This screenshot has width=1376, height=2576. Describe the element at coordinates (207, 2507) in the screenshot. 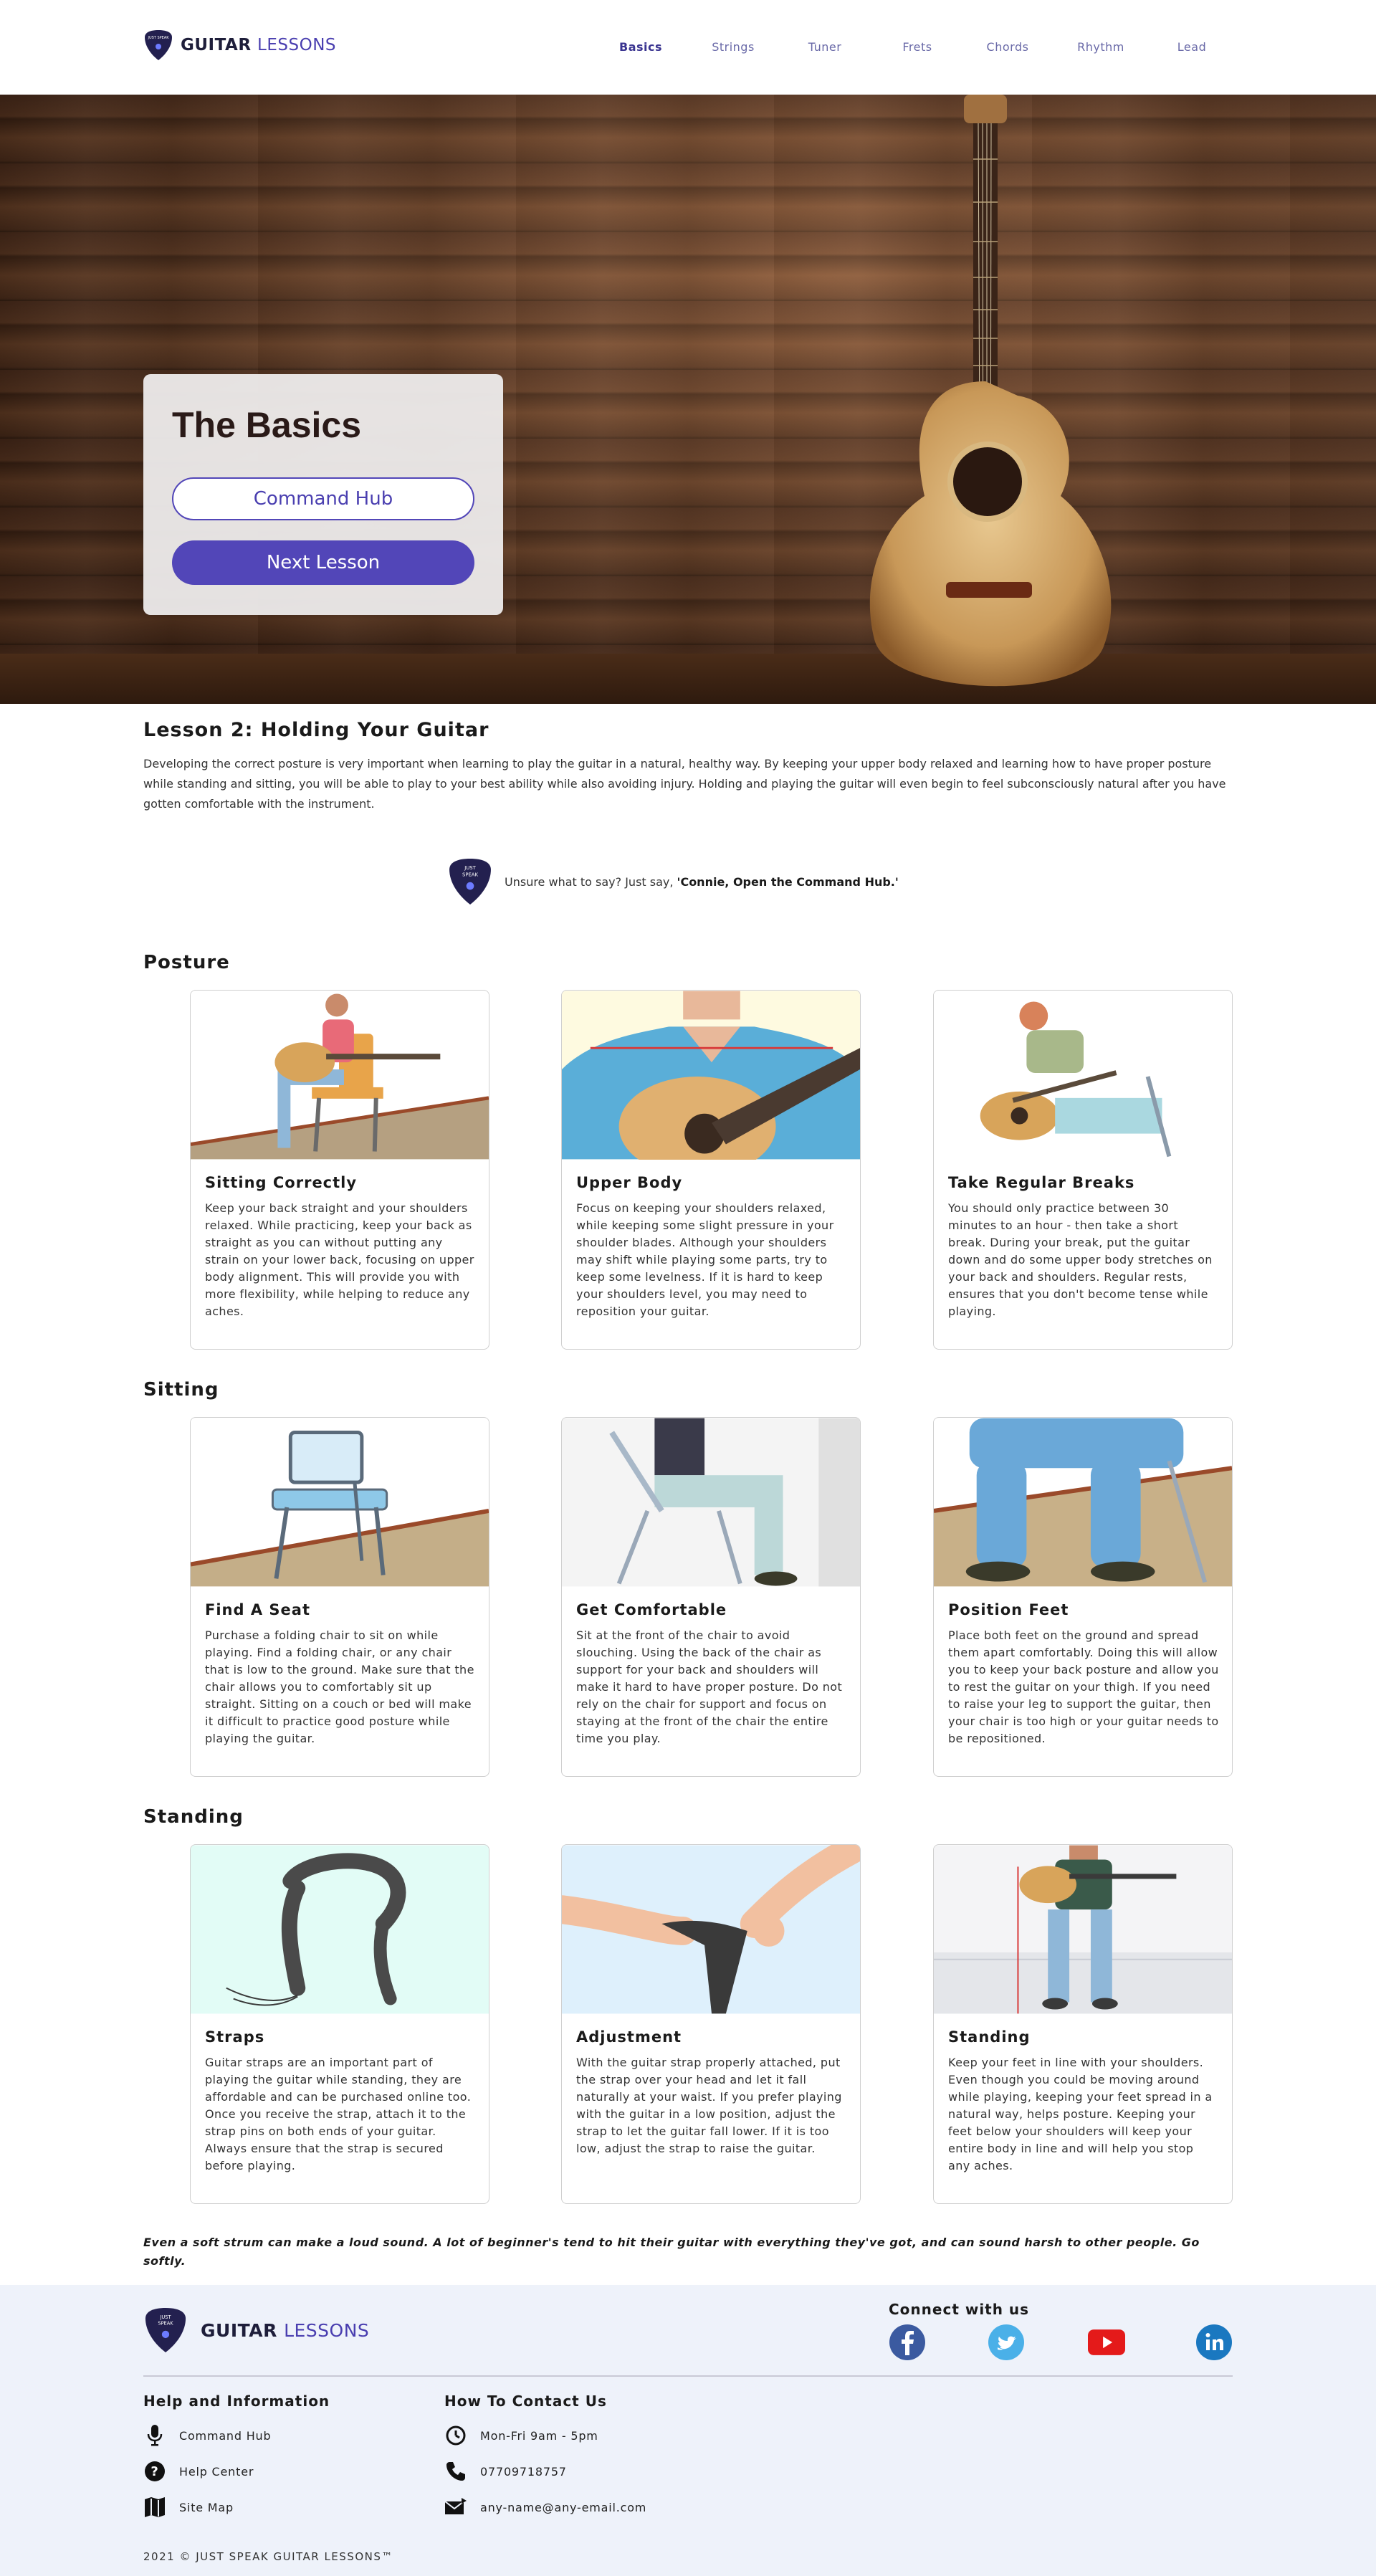

I see `footer-link-label: Site Map` at that location.